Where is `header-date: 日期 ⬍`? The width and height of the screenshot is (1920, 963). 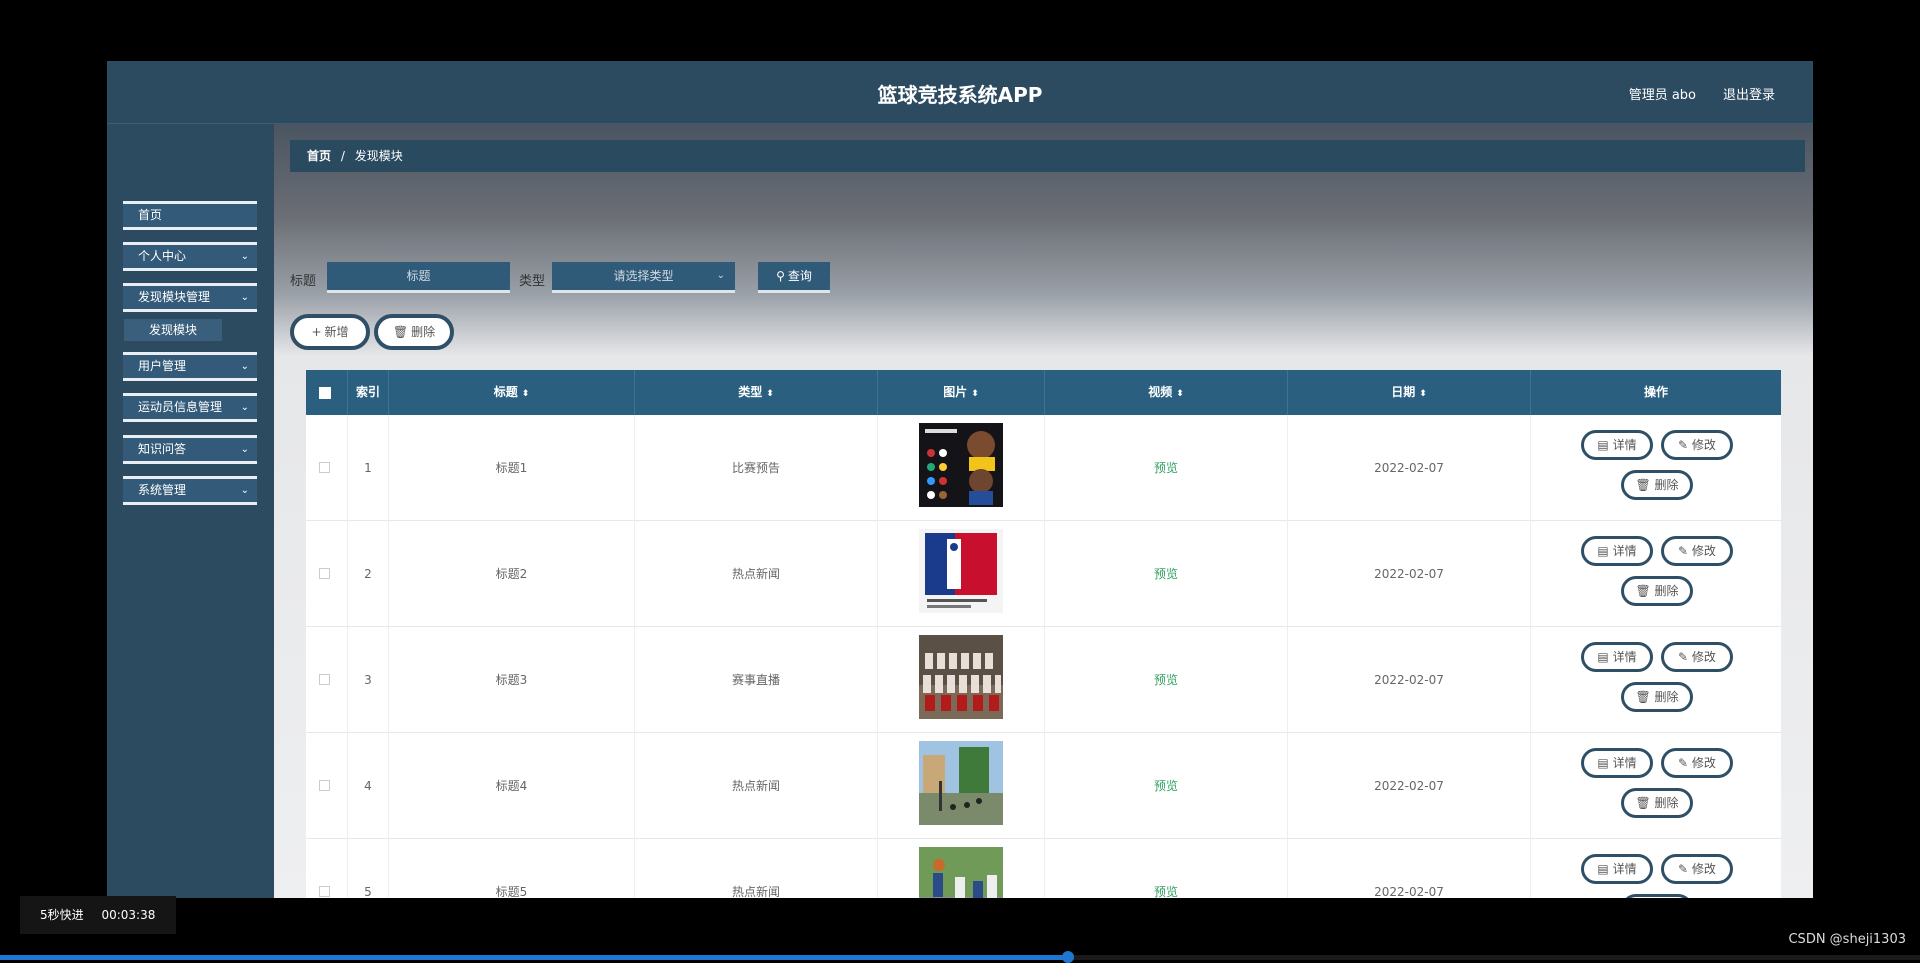
header-date: 日期 ⬍ is located at coordinates (1409, 392).